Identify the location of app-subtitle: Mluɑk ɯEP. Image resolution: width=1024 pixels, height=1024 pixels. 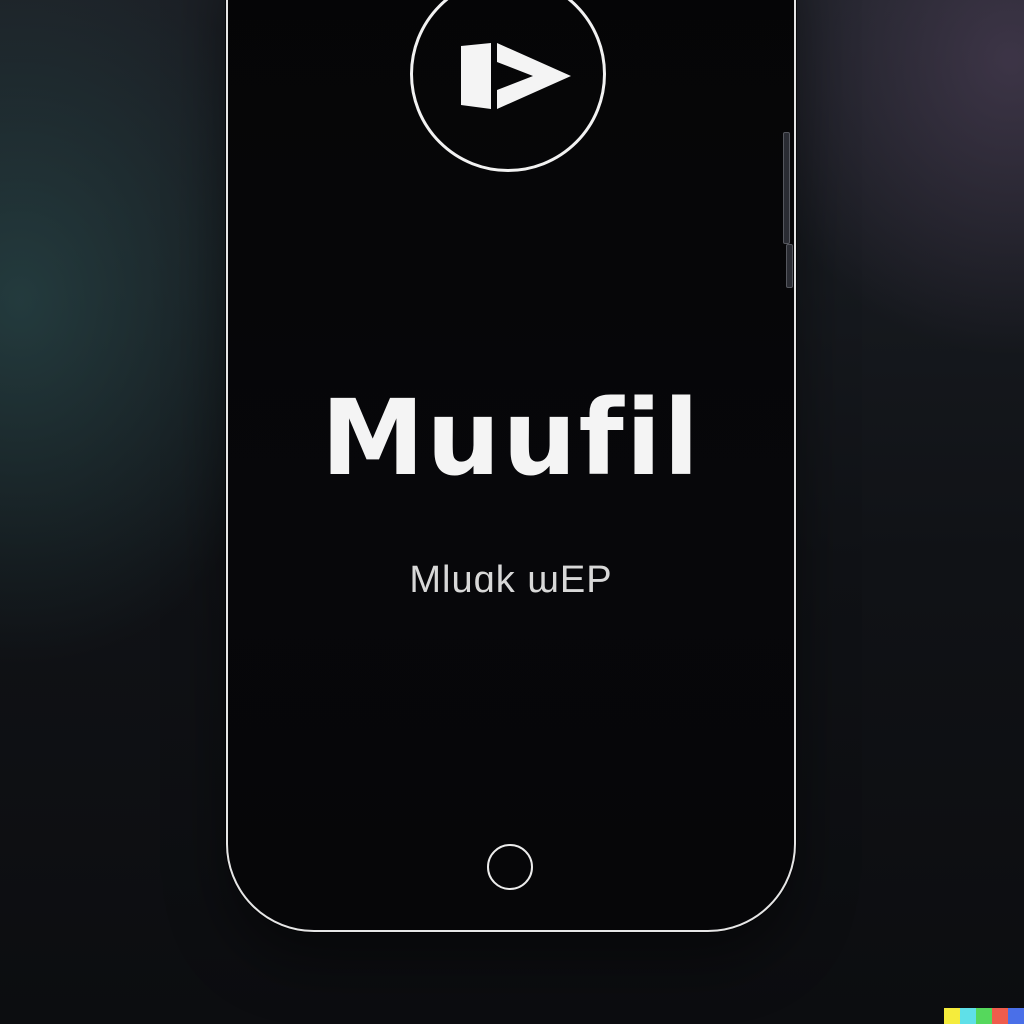
(511, 580).